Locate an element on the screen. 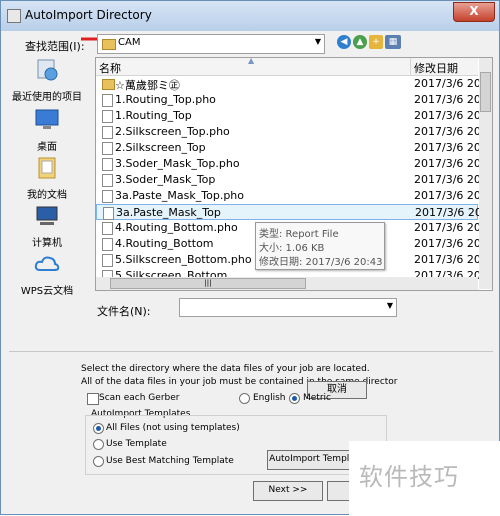 The image size is (500, 516). column-name: 名称 is located at coordinates (110, 68).